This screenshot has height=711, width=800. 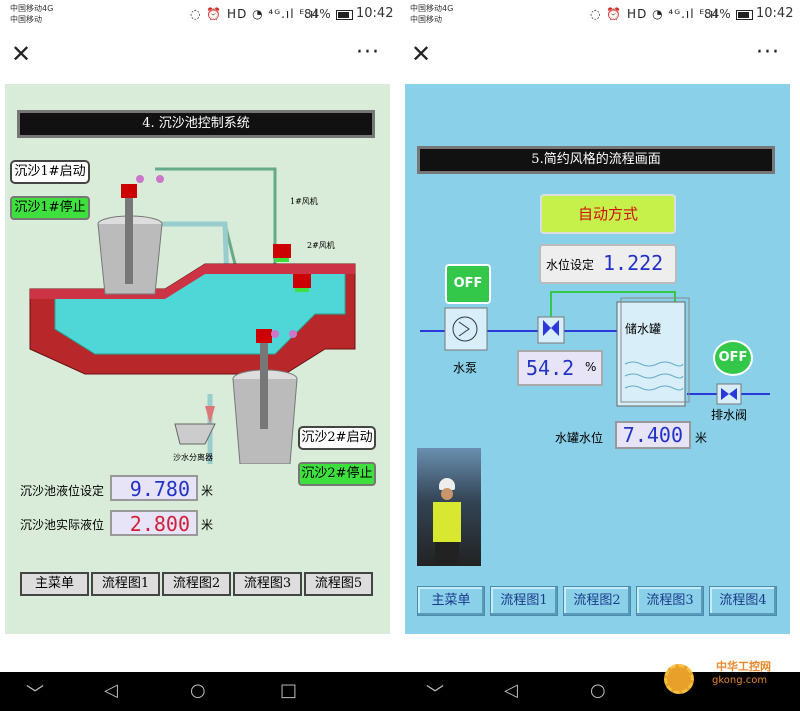 What do you see at coordinates (743, 601) in the screenshot?
I see `nav-flow4: 流程图4` at bounding box center [743, 601].